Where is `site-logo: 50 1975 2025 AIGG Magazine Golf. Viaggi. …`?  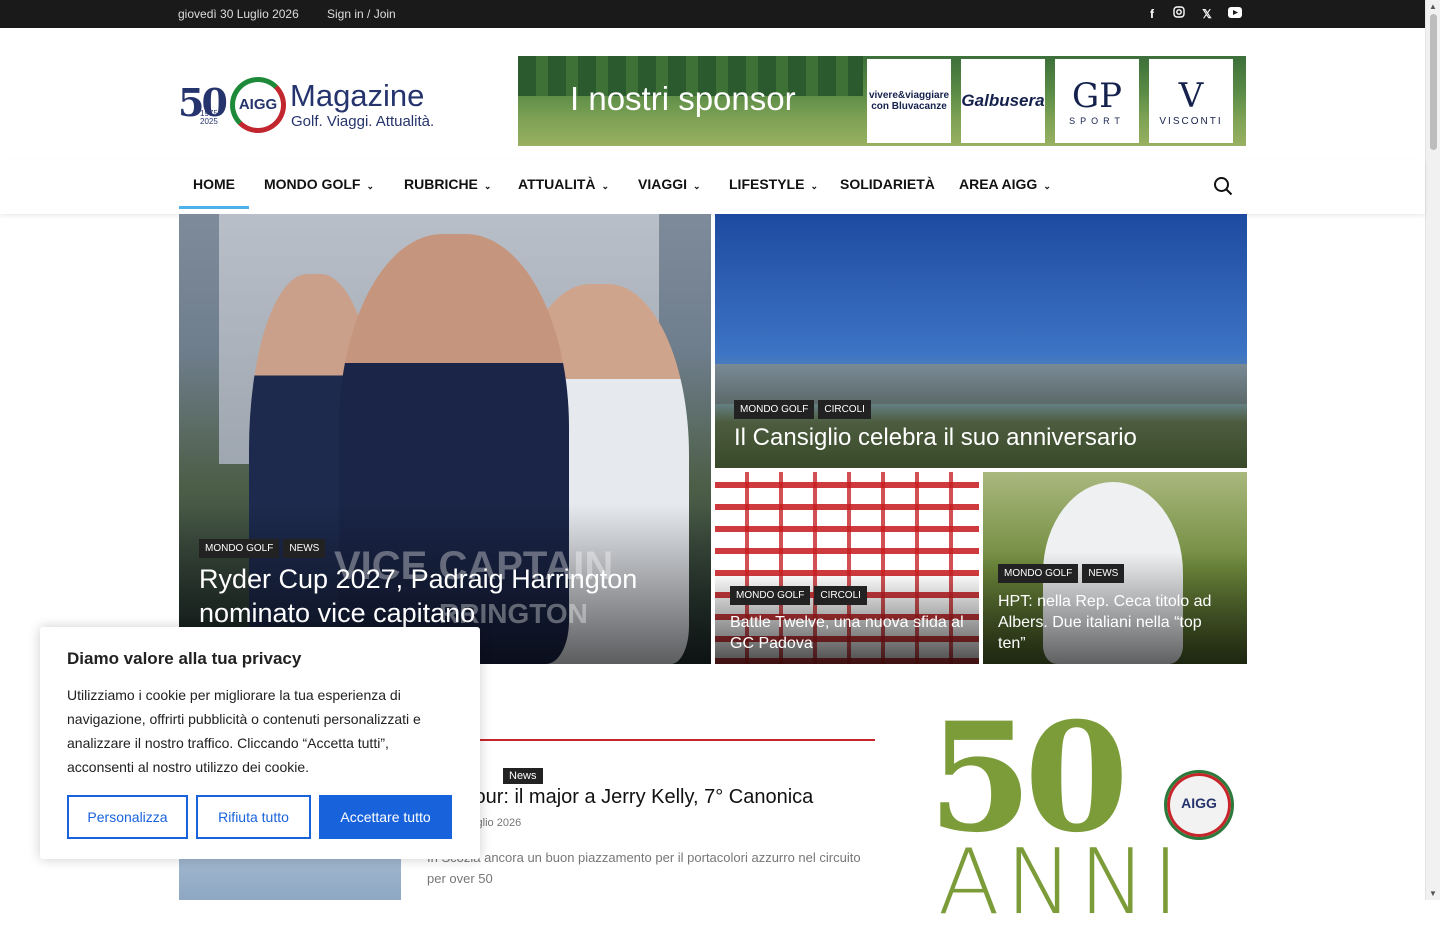 site-logo: 50 1975 2025 AIGG Magazine Golf. Viaggi. … is located at coordinates (320, 105).